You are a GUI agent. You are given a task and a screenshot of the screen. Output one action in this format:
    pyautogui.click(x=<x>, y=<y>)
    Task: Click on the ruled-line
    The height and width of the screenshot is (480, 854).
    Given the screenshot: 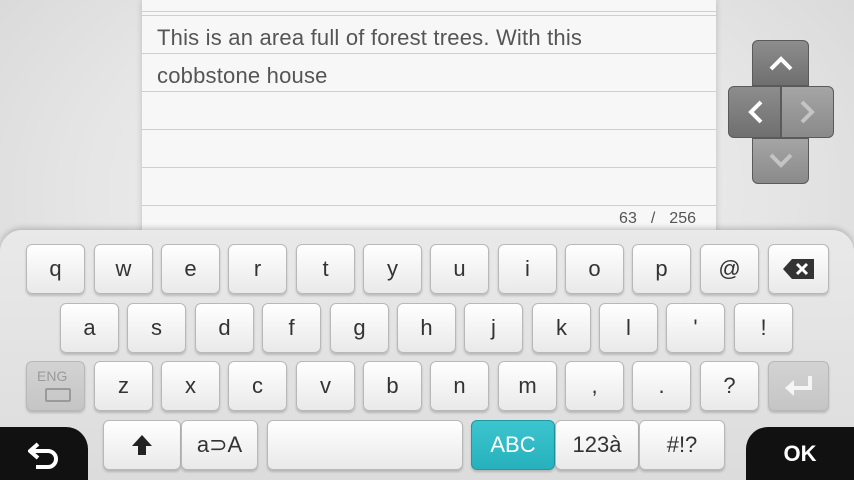 What is the action you would take?
    pyautogui.click(x=429, y=15)
    